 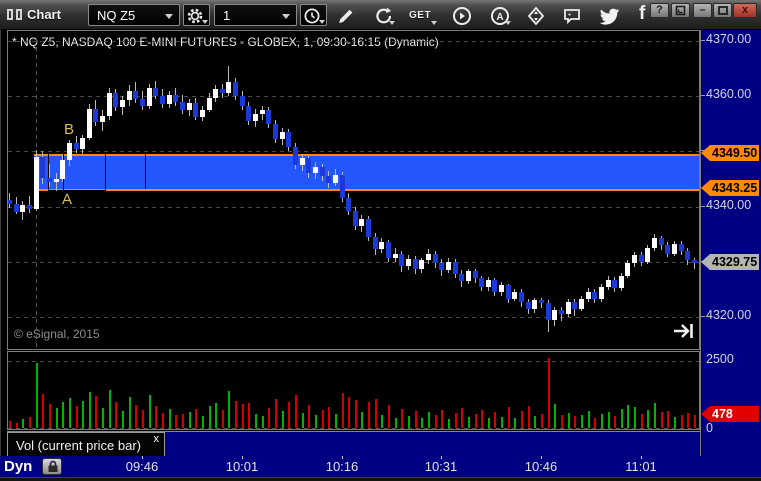 I want to click on go-to-latest-bar-button, so click(x=684, y=331).